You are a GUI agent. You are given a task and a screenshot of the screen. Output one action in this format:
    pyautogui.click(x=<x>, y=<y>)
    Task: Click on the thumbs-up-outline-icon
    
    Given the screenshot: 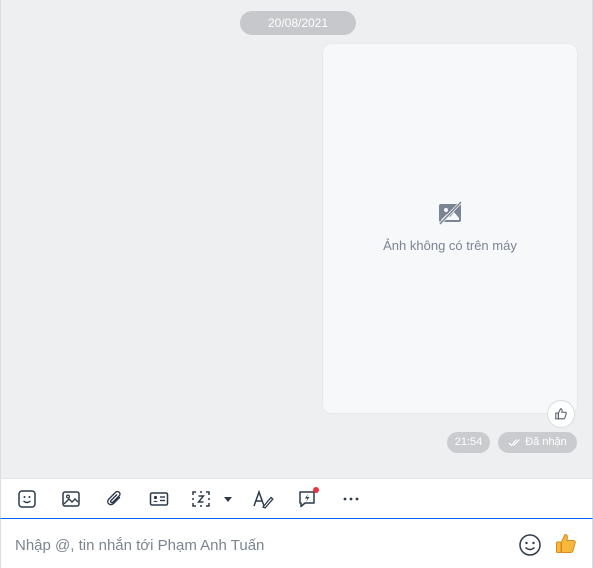 What is the action you would take?
    pyautogui.click(x=561, y=414)
    